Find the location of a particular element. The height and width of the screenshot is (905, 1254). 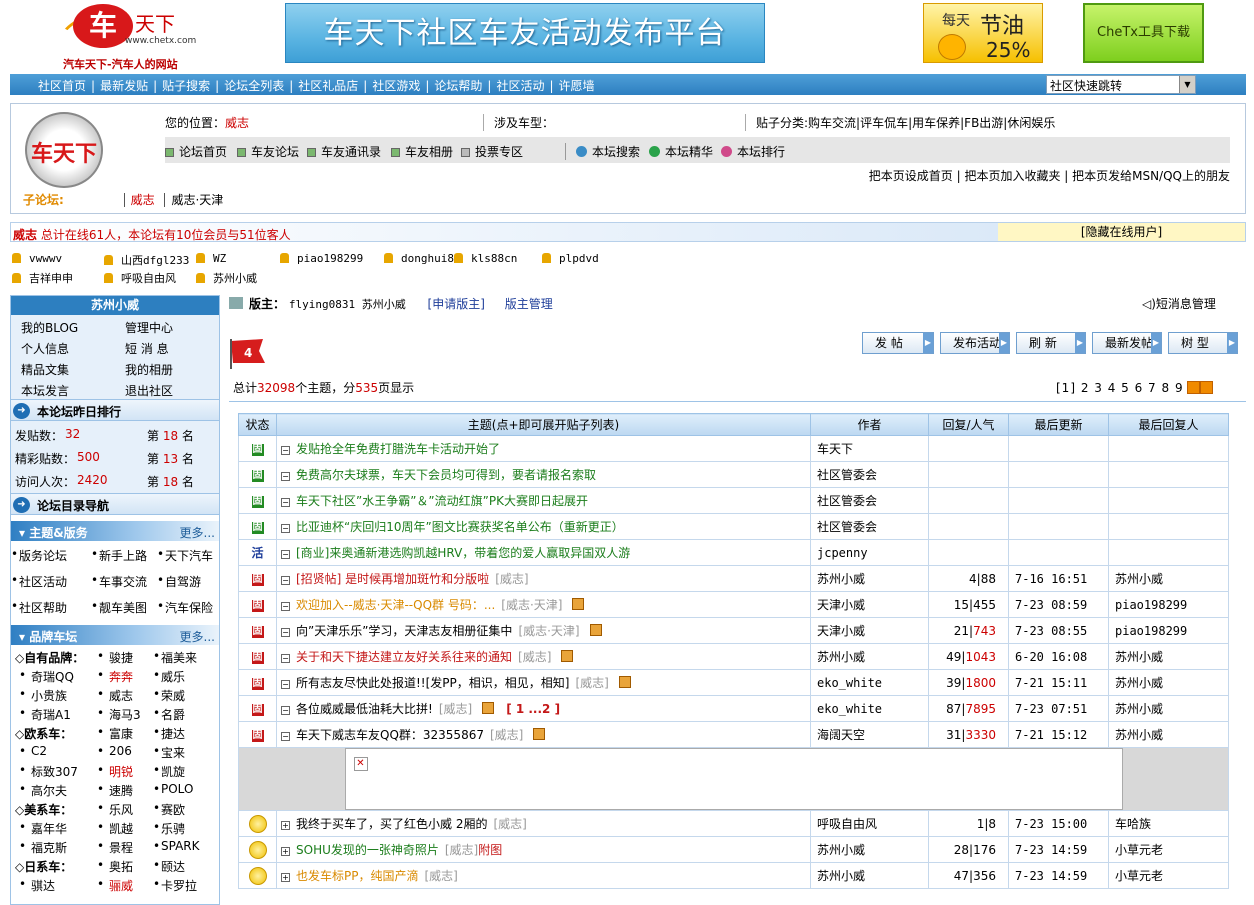

category-links: 购车交流|评车侃车|用车保养|FB出游|休闲娱乐 is located at coordinates (931, 123).